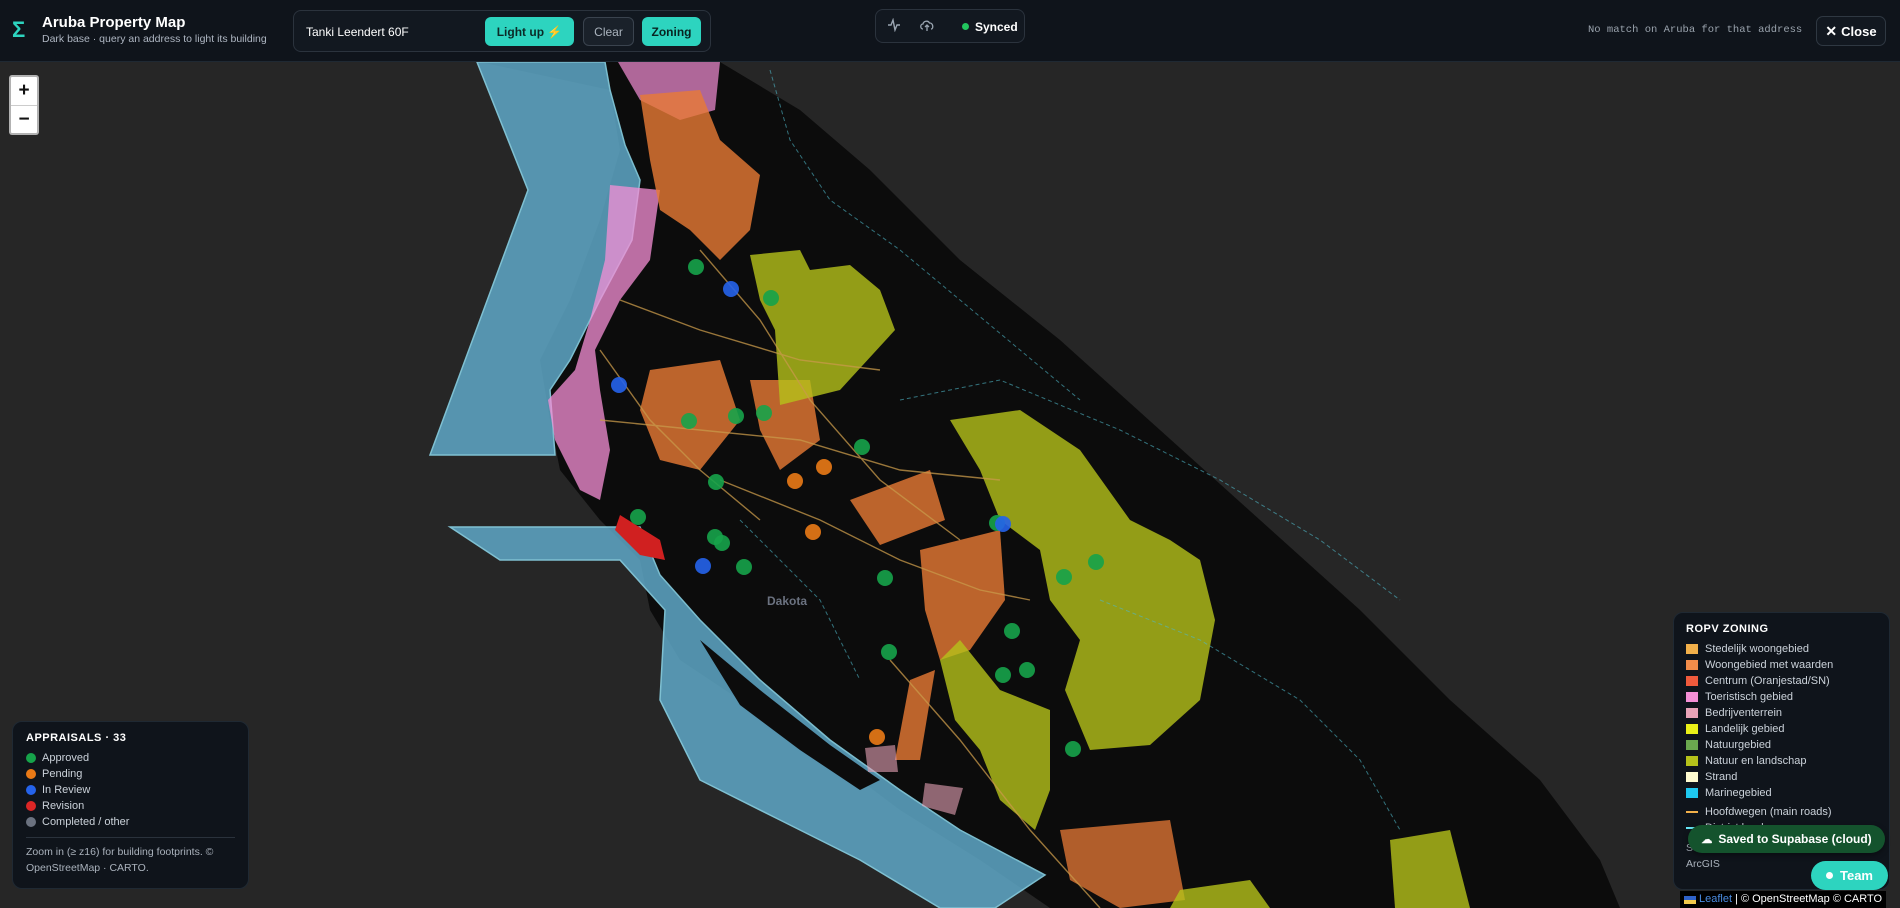 The height and width of the screenshot is (908, 1900). What do you see at coordinates (31, 806) in the screenshot?
I see `revision-dot-icon` at bounding box center [31, 806].